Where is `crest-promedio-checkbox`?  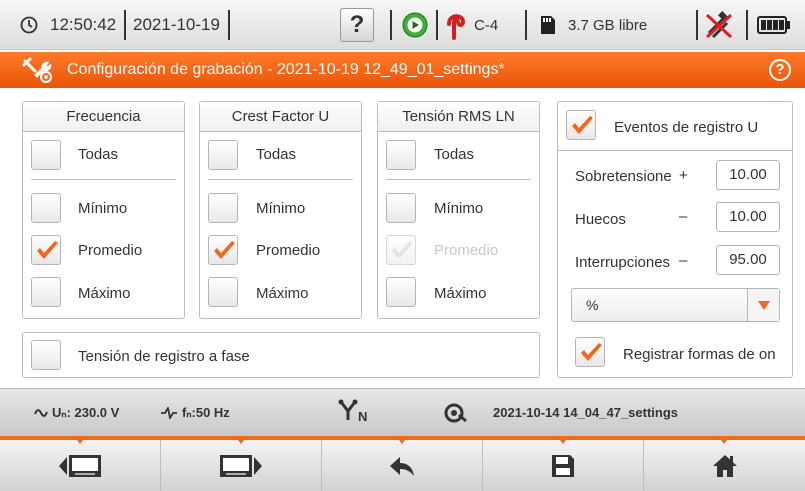
crest-promedio-checkbox is located at coordinates (223, 250).